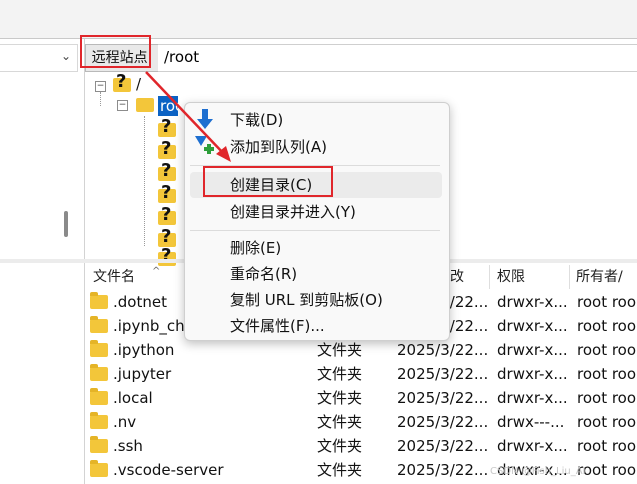 Image resolution: width=637 pixels, height=484 pixels. What do you see at coordinates (263, 274) in the screenshot?
I see `menu-item-rename: 重命名(R)` at bounding box center [263, 274].